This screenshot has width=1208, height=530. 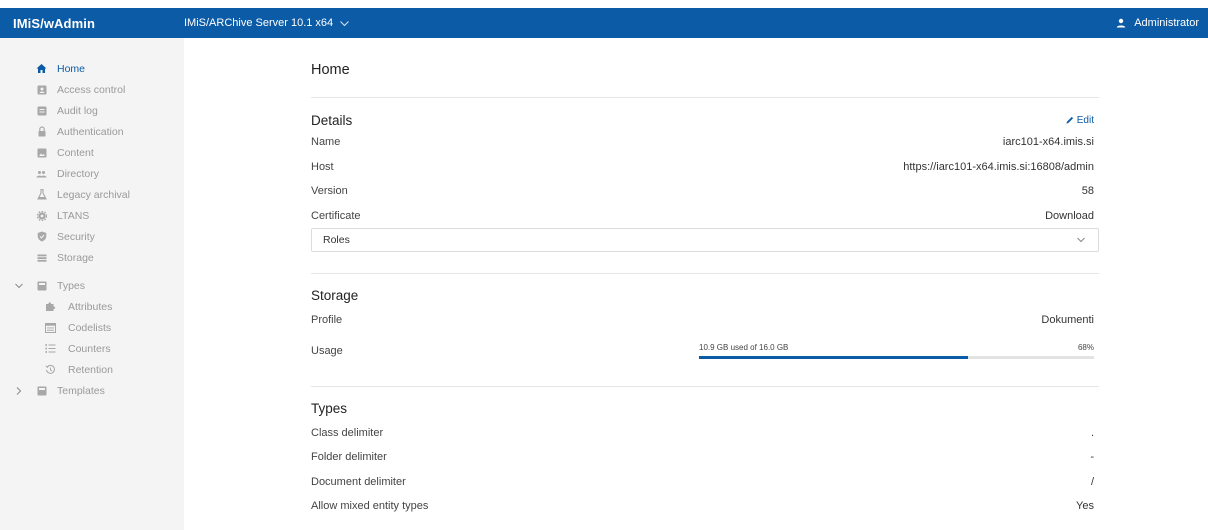 I want to click on sidebar-item-label: Content, so click(x=75, y=152).